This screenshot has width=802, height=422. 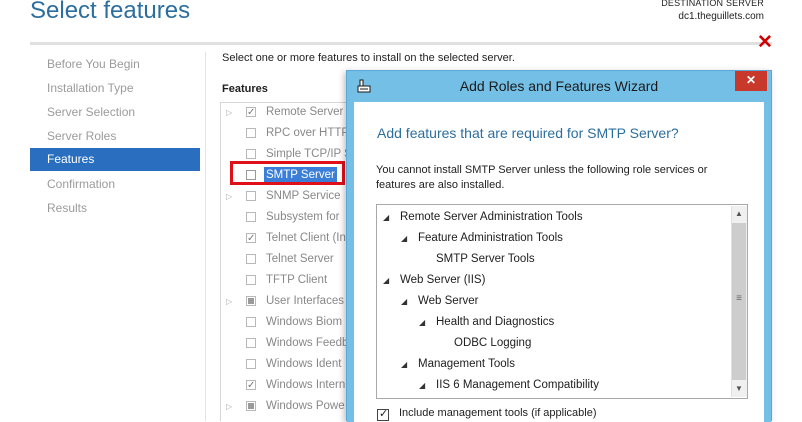 What do you see at coordinates (303, 217) in the screenshot?
I see `feature-label: Subsystem for` at bounding box center [303, 217].